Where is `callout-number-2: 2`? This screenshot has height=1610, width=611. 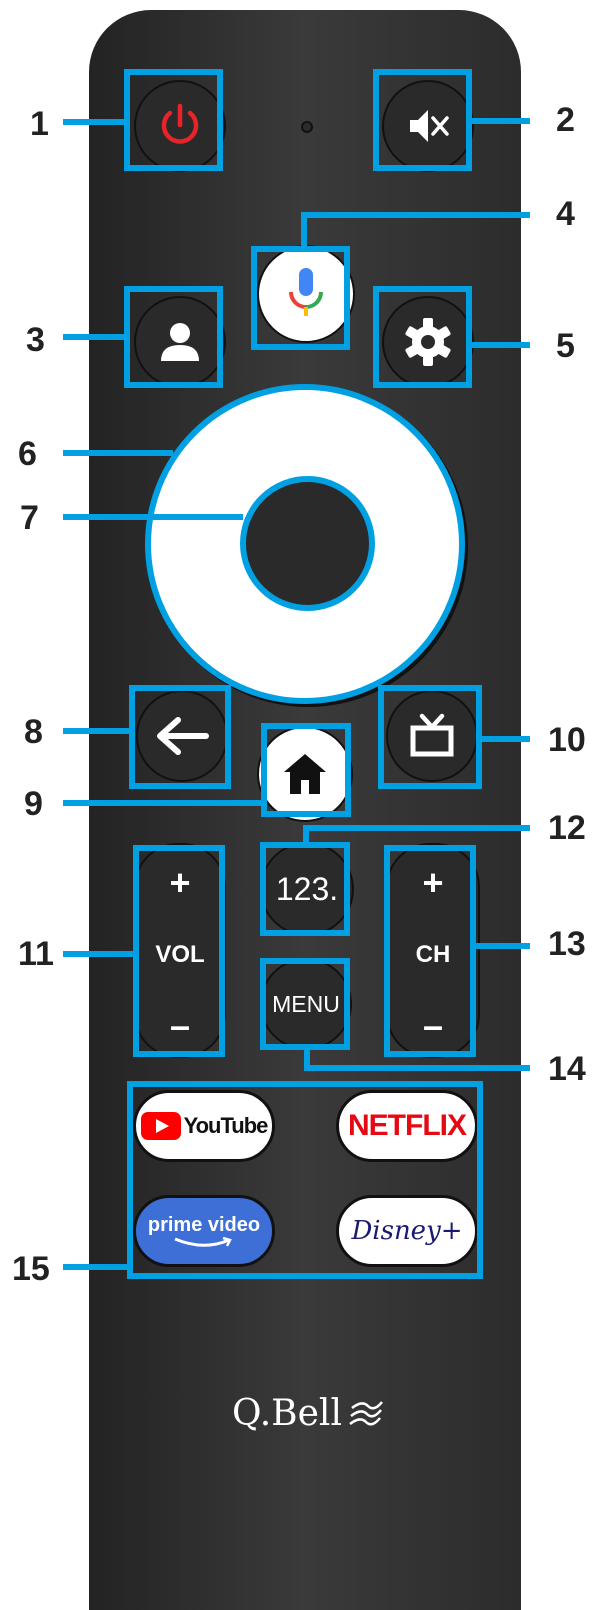
callout-number-2: 2 is located at coordinates (565, 120).